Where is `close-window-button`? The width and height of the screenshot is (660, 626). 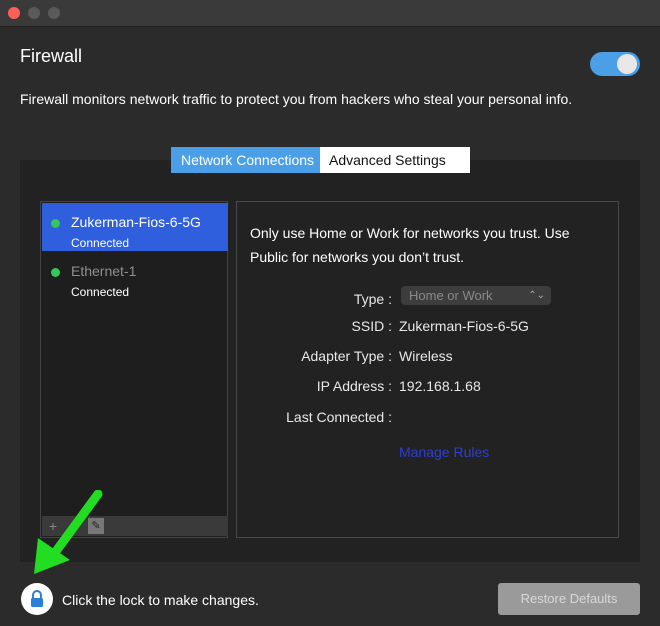 close-window-button is located at coordinates (14, 13).